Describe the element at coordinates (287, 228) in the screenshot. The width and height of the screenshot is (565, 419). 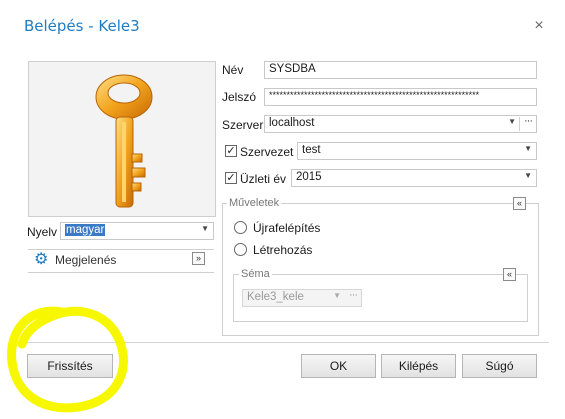
I see `rebuild-label: Újrafelépítés` at that location.